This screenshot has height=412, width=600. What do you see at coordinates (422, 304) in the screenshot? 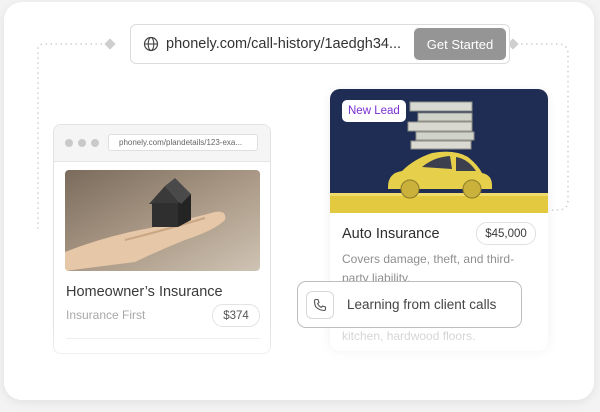
I see `learning-label: Learning from client calls` at bounding box center [422, 304].